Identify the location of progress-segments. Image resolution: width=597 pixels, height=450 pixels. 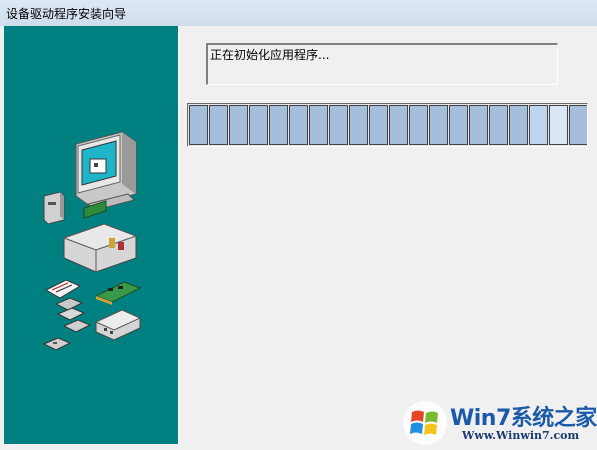
(388, 125).